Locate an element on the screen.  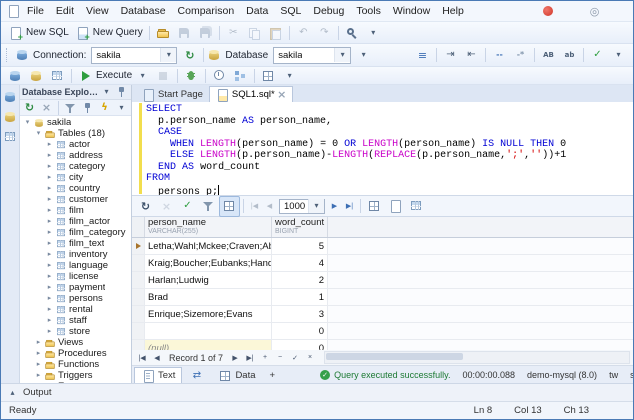
tree-item-inventory: inventory is located at coordinates (75, 254).